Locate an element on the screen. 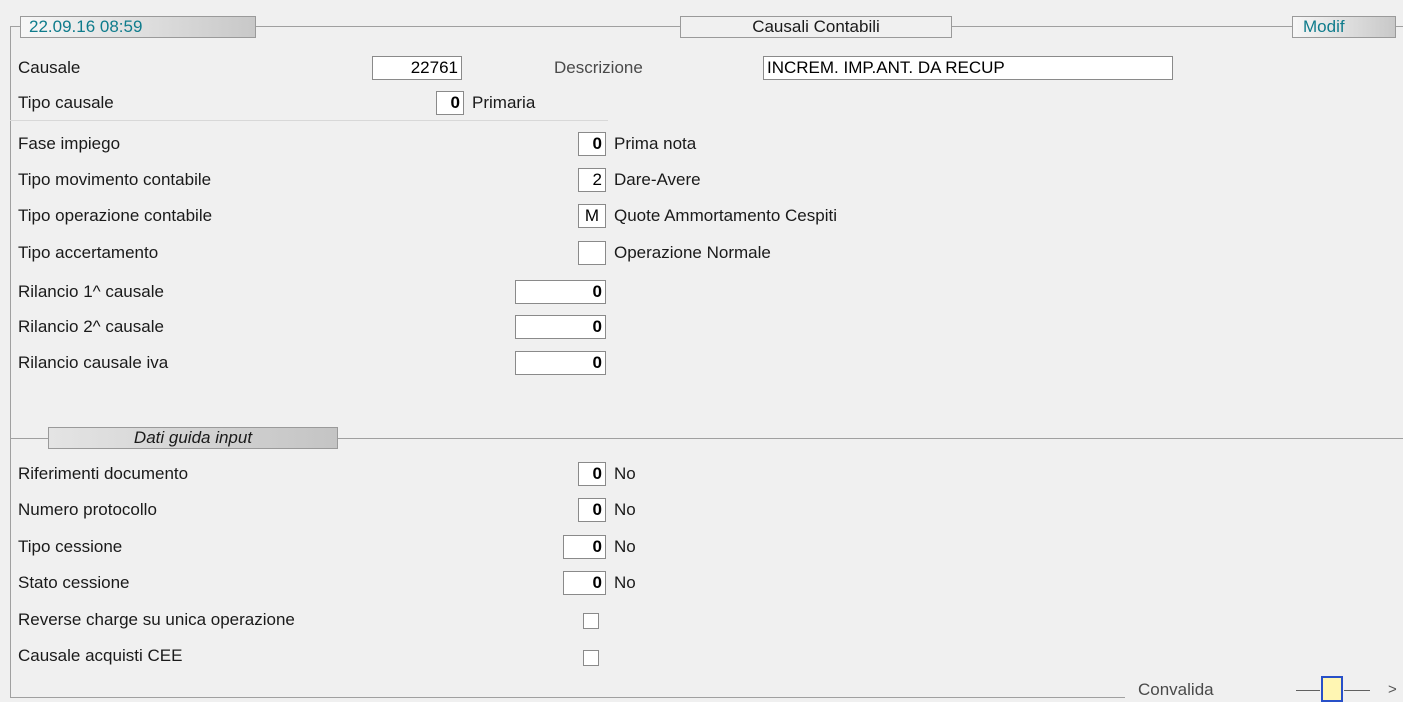 The width and height of the screenshot is (1403, 702). protocollo-label: Numero protocollo is located at coordinates (87, 509).